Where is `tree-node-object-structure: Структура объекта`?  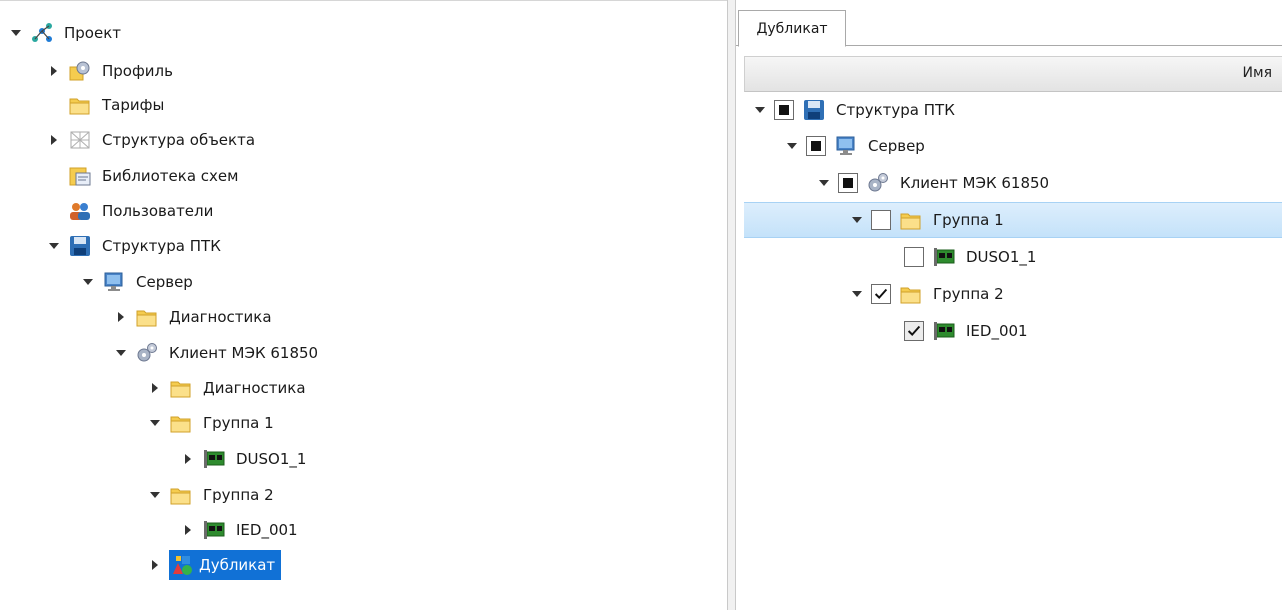
tree-node-object-structure: Структура объекта is located at coordinates (152, 140).